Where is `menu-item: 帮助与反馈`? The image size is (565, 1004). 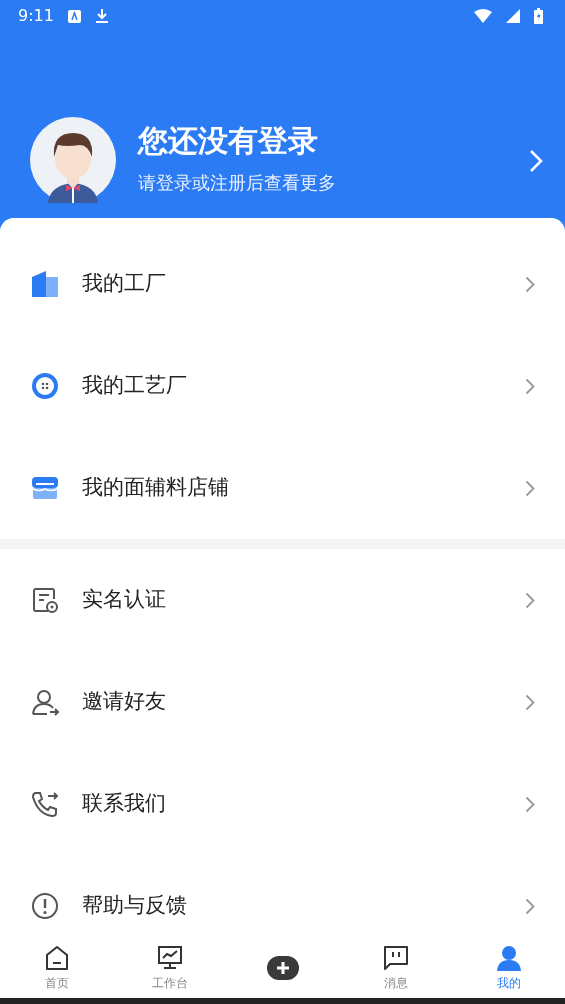 menu-item: 帮助与反馈 is located at coordinates (282, 896).